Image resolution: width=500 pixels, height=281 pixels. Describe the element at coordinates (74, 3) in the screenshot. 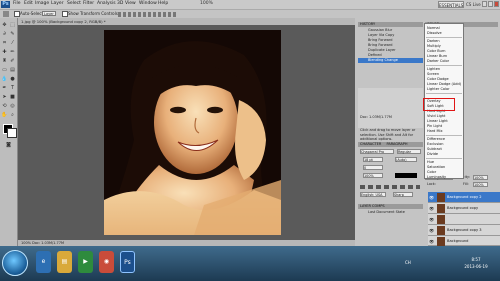

I see `menu-select: Select` at that location.